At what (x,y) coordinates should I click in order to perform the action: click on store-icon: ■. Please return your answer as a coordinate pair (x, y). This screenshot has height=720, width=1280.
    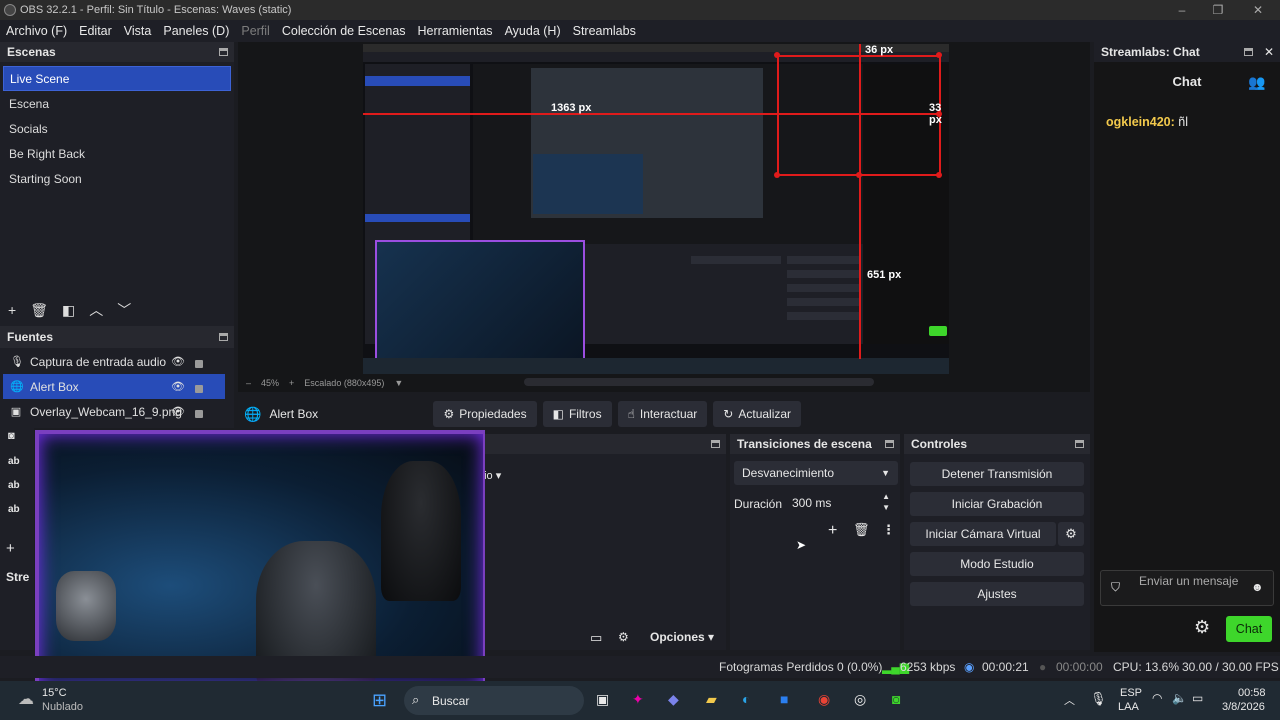
    Looking at the image, I should click on (784, 699).